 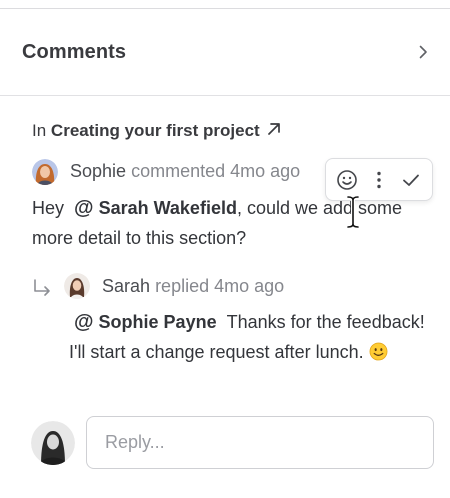 What do you see at coordinates (347, 180) in the screenshot?
I see `smiley-icon` at bounding box center [347, 180].